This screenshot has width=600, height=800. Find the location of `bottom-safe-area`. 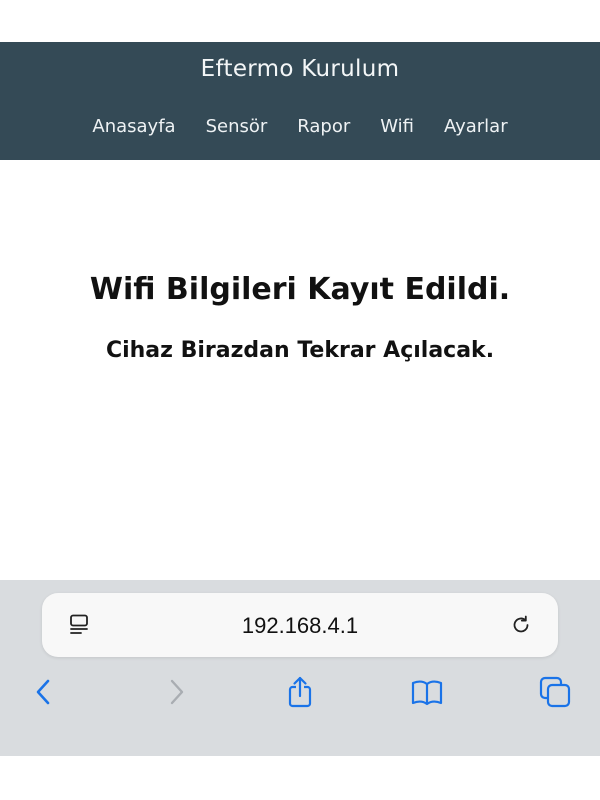

bottom-safe-area is located at coordinates (300, 778).